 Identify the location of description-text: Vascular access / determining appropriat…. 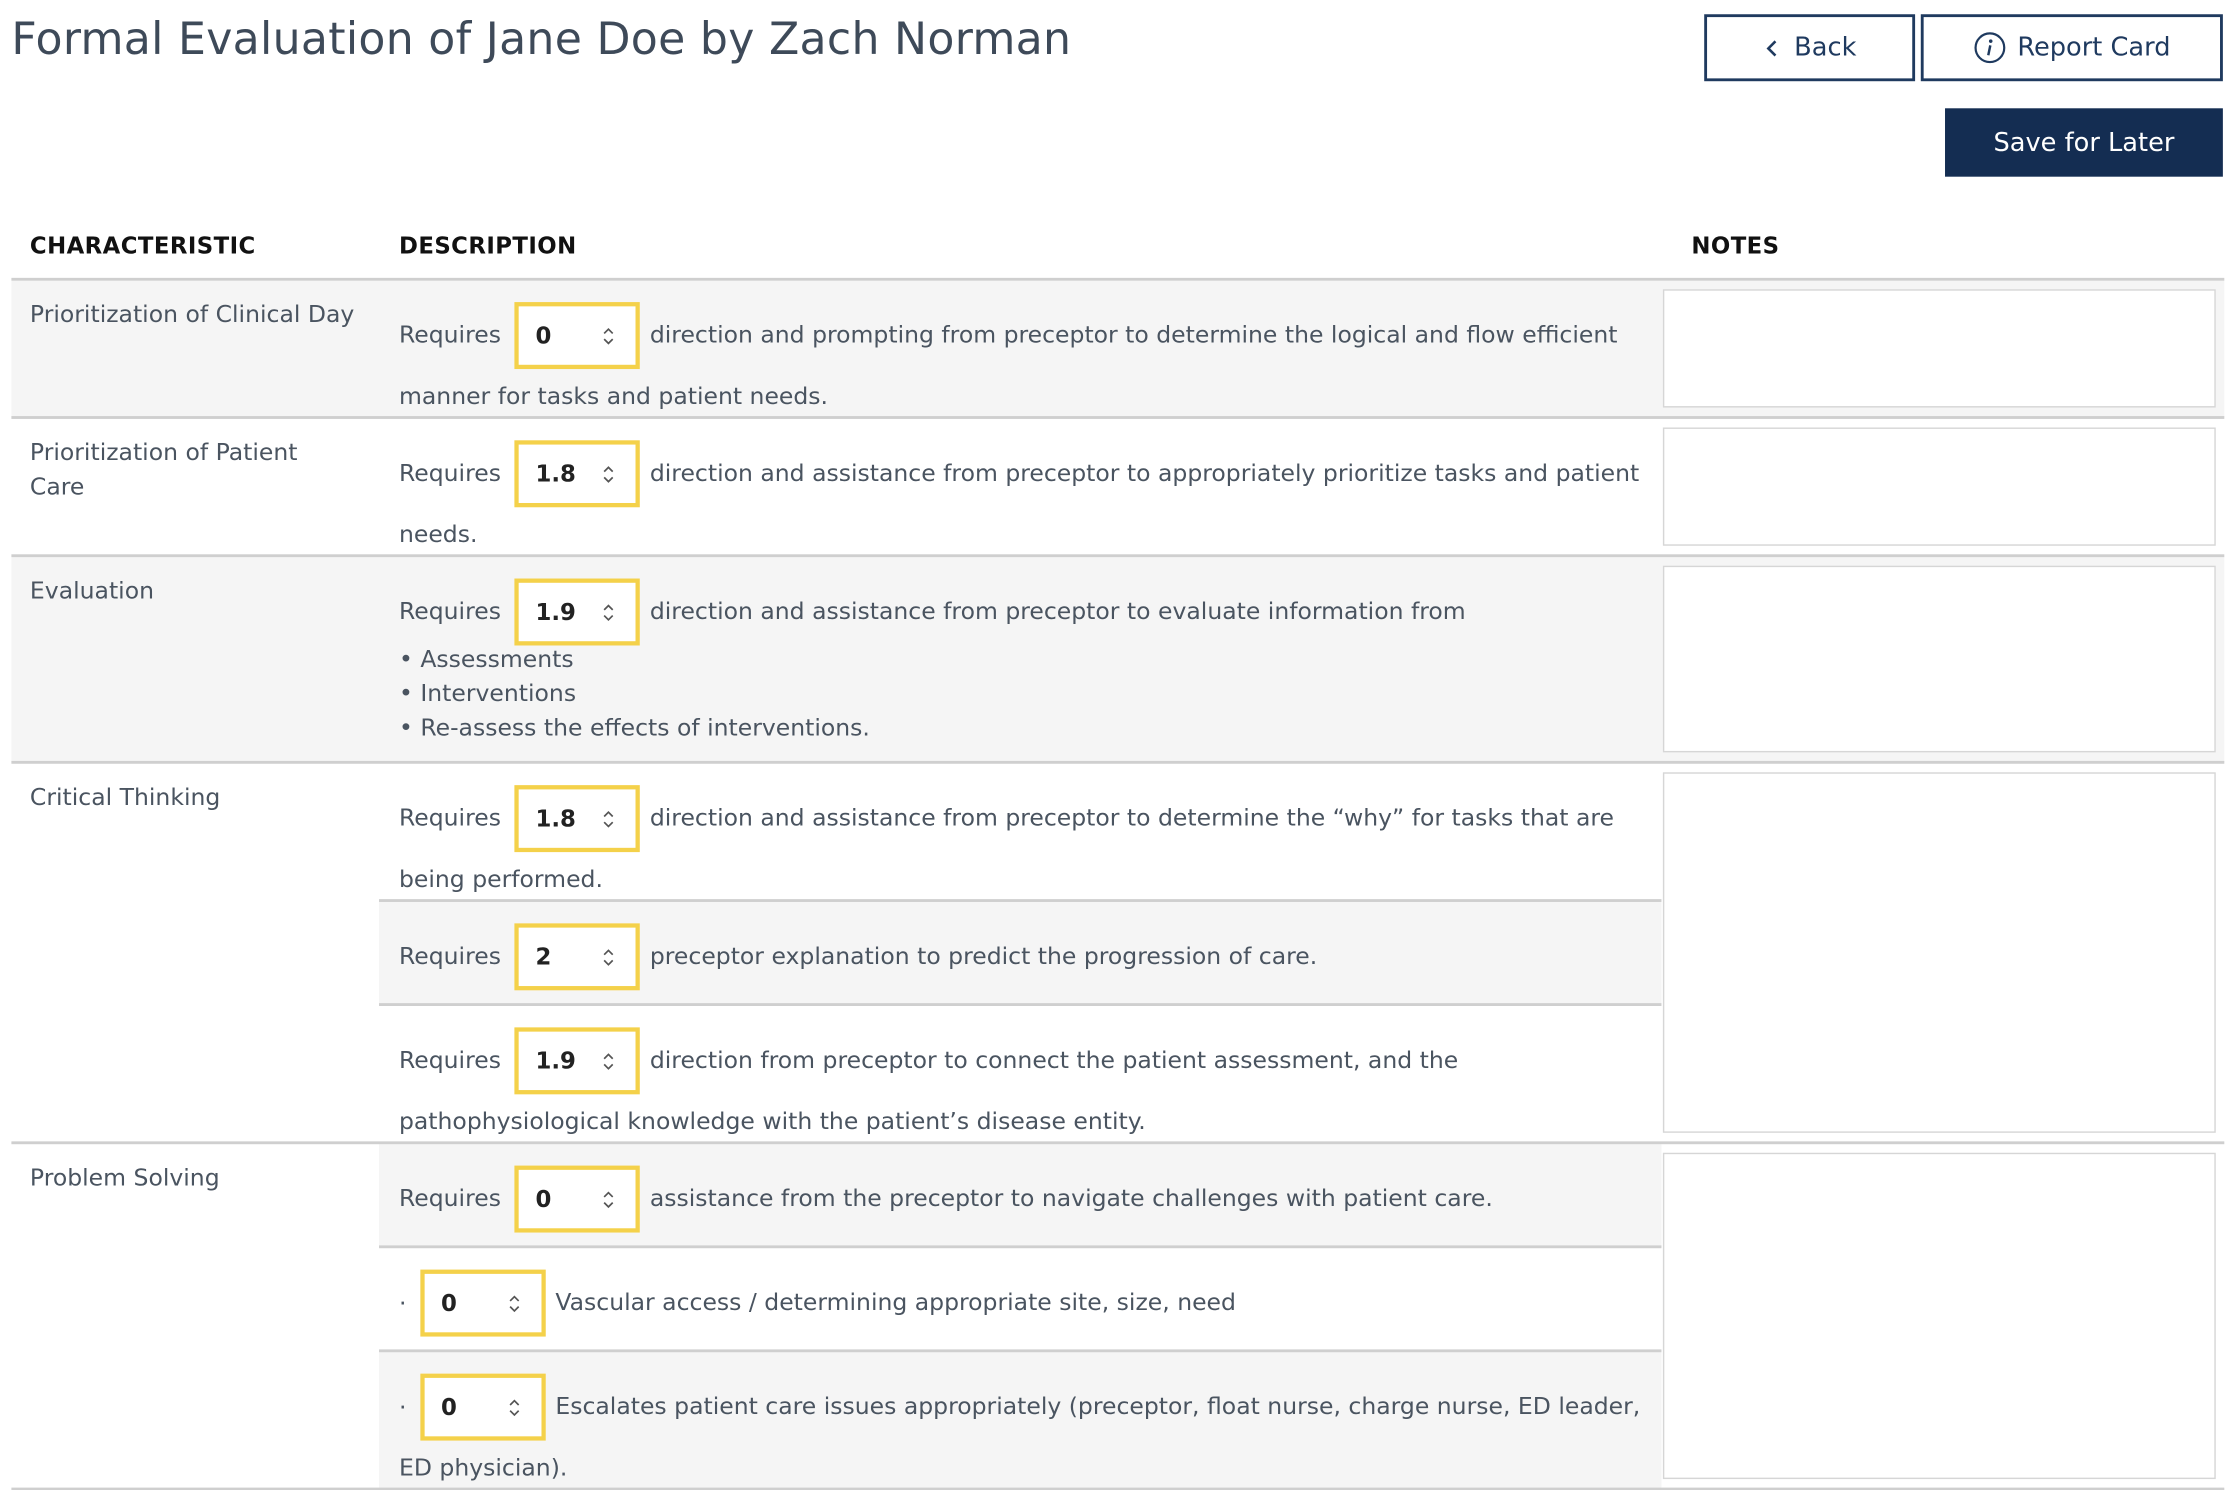
(895, 1302).